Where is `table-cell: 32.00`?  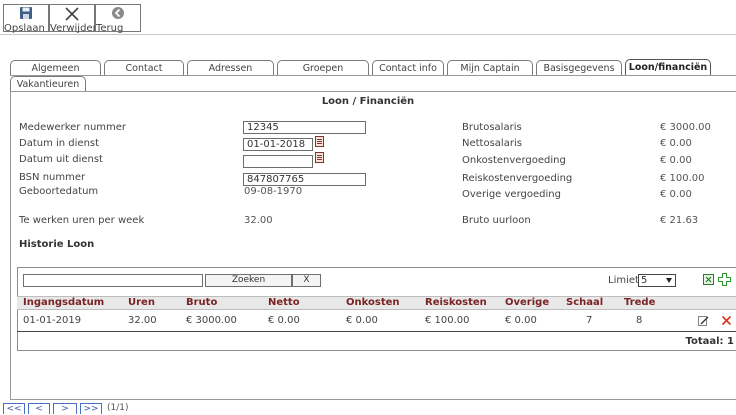
table-cell: 32.00 is located at coordinates (142, 320).